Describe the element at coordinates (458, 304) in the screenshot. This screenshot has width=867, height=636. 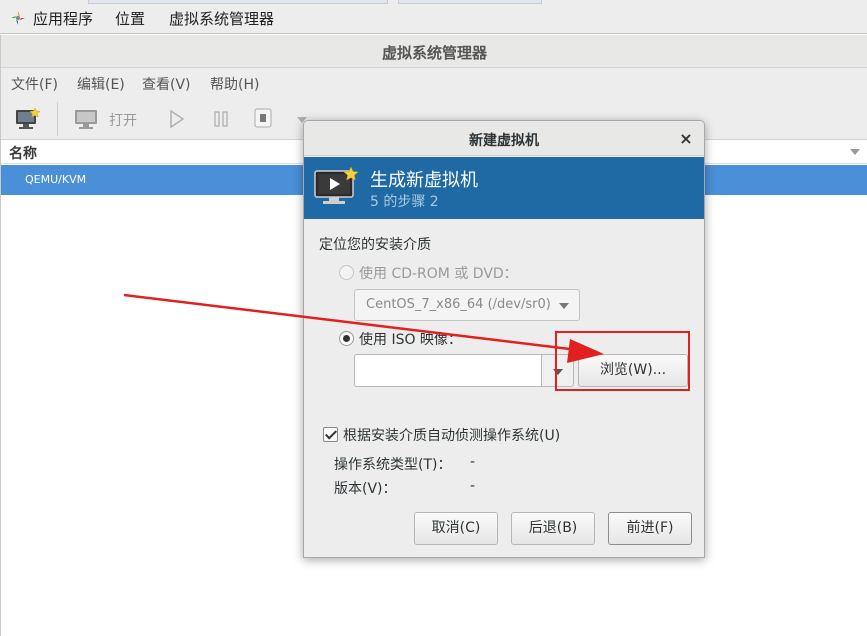
I see `cdrom-device-value: CentOS_7_x86_64 (/dev/sr0)` at that location.